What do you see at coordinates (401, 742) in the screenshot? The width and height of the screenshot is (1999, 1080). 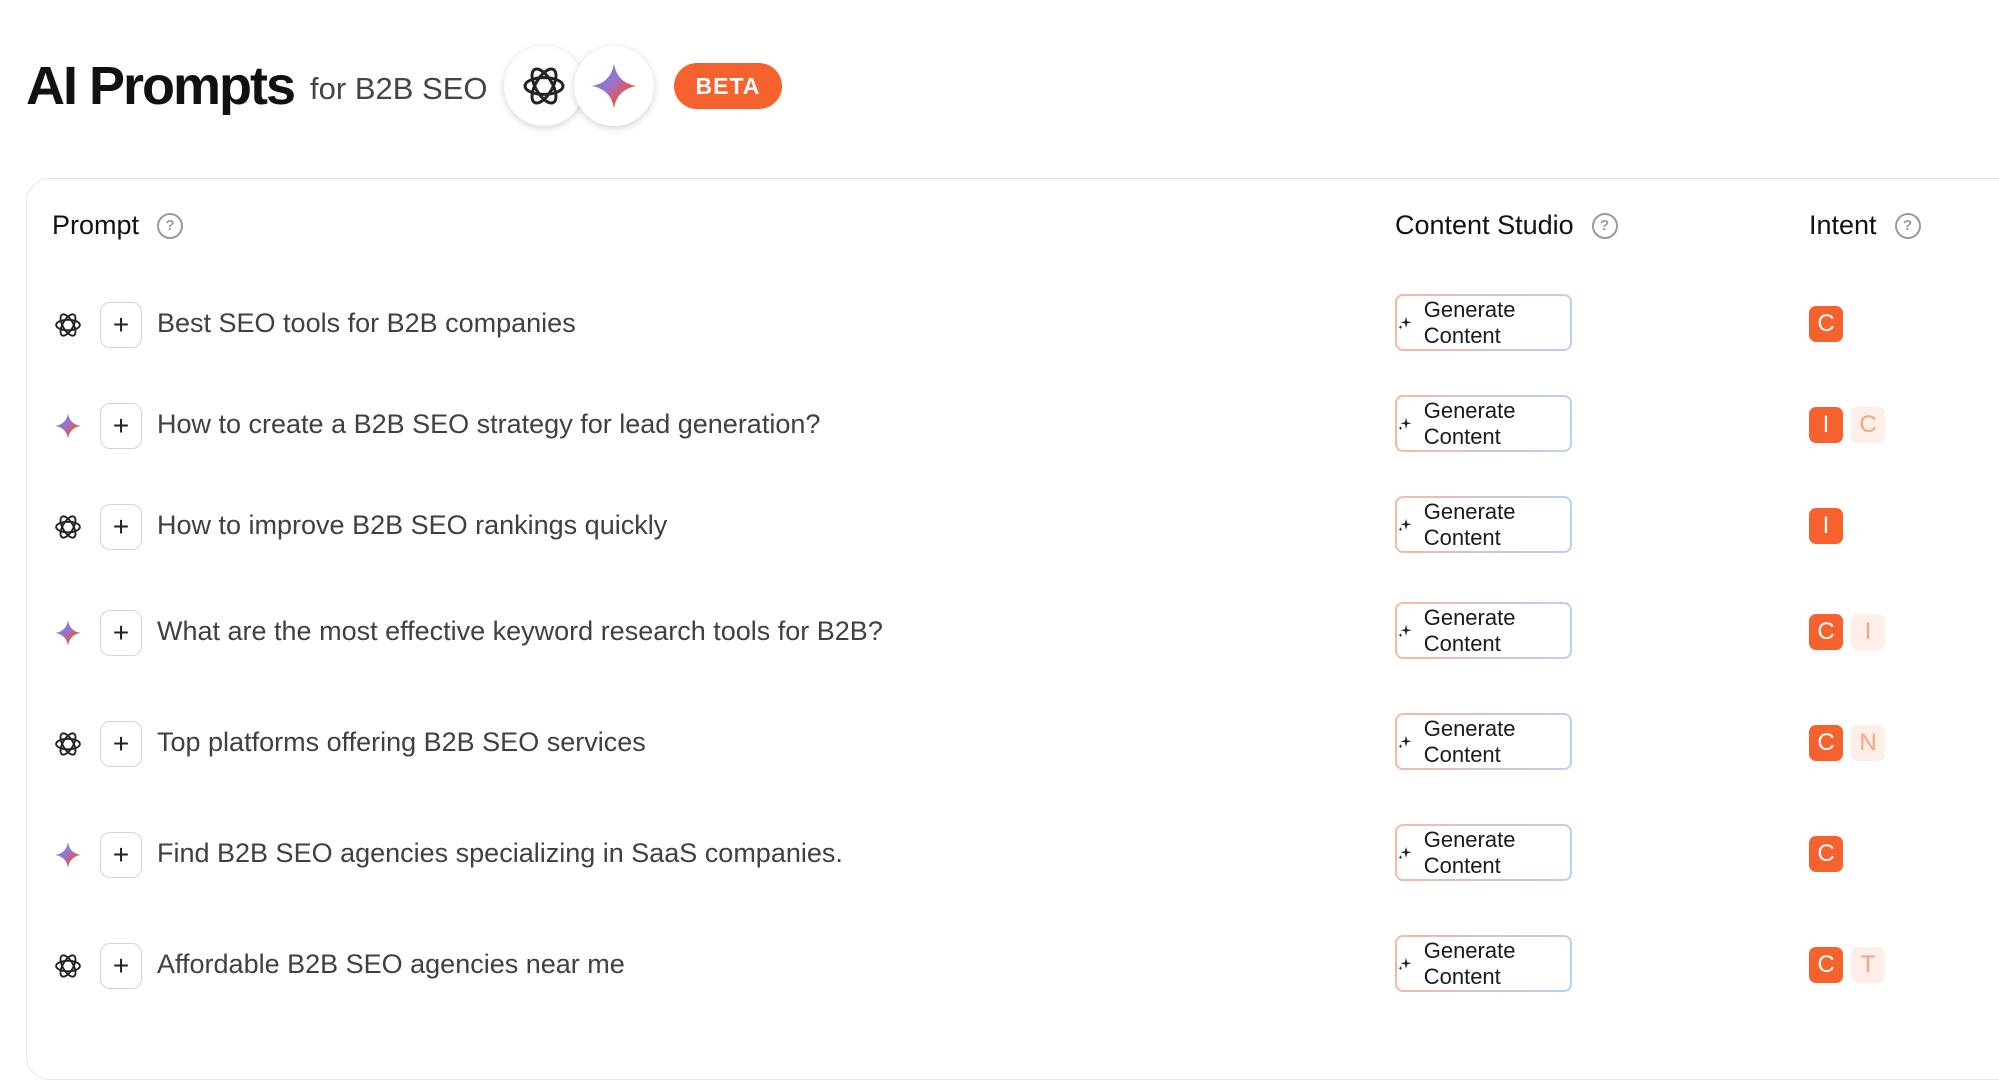 I see `prompt-text: Top platforms offering B2B SEO services` at bounding box center [401, 742].